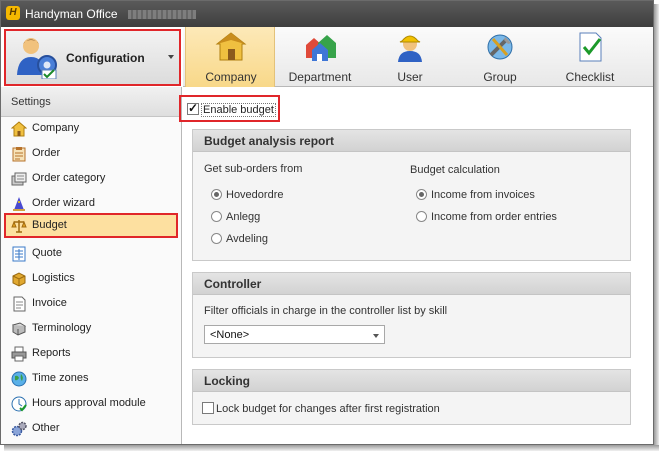 This screenshot has width=659, height=451. What do you see at coordinates (494, 217) in the screenshot?
I see `radio-income-from-order-entries-label: Income from order entries` at bounding box center [494, 217].